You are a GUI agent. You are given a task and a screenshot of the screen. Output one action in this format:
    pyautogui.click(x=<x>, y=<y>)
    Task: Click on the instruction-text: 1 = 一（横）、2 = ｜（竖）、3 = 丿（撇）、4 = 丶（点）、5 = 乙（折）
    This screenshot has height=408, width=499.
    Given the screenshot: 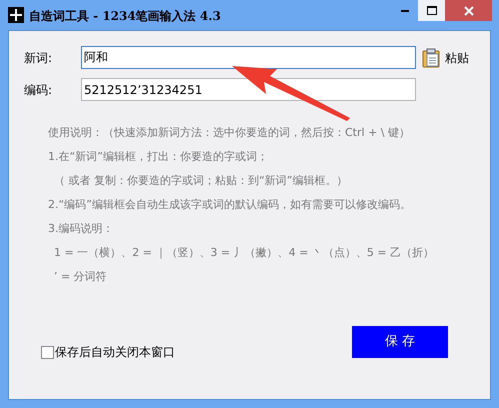 What is the action you would take?
    pyautogui.click(x=244, y=253)
    